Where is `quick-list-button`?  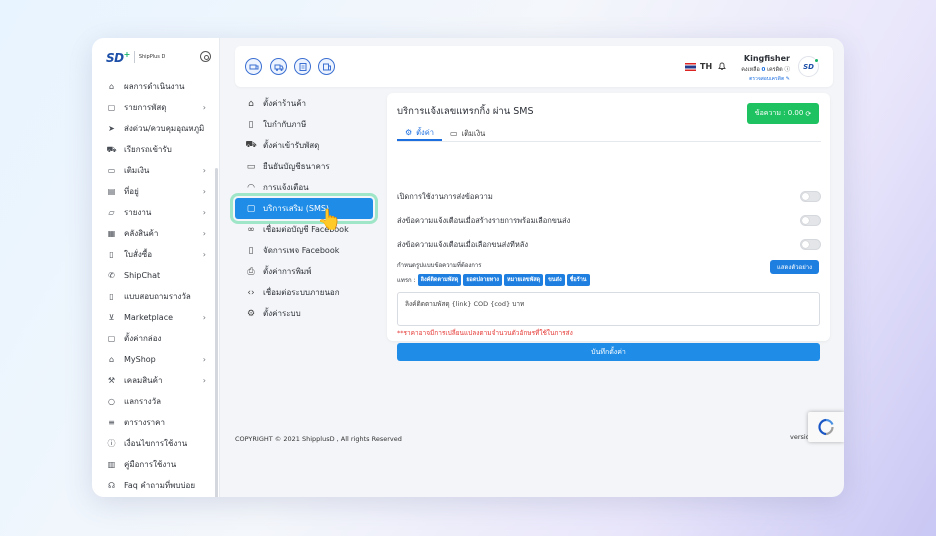 quick-list-button is located at coordinates (302, 66).